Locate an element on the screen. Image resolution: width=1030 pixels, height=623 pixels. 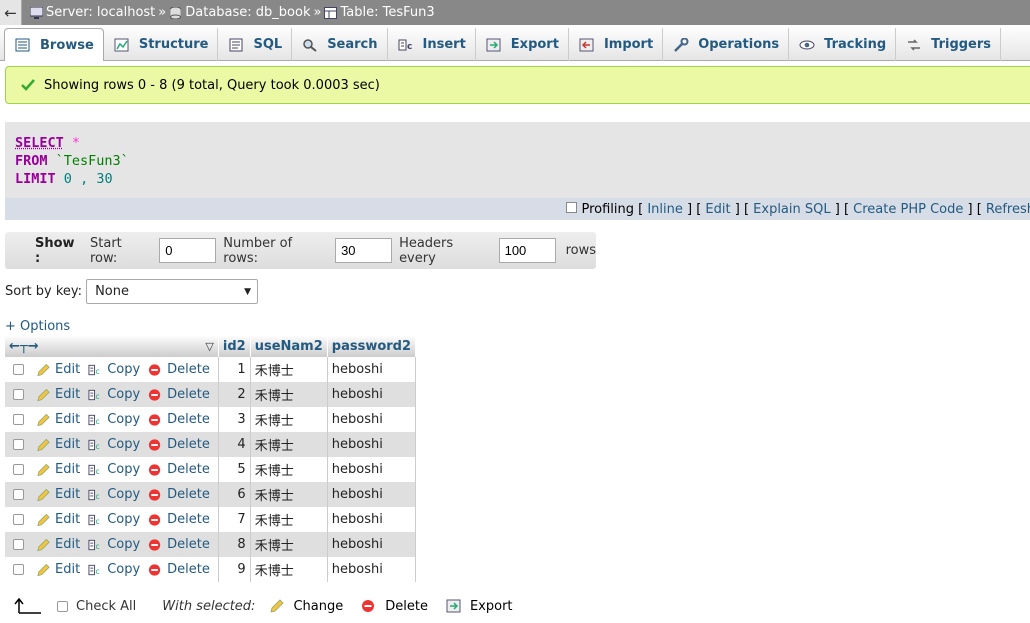
refresh-link: Refresh is located at coordinates (1008, 209).